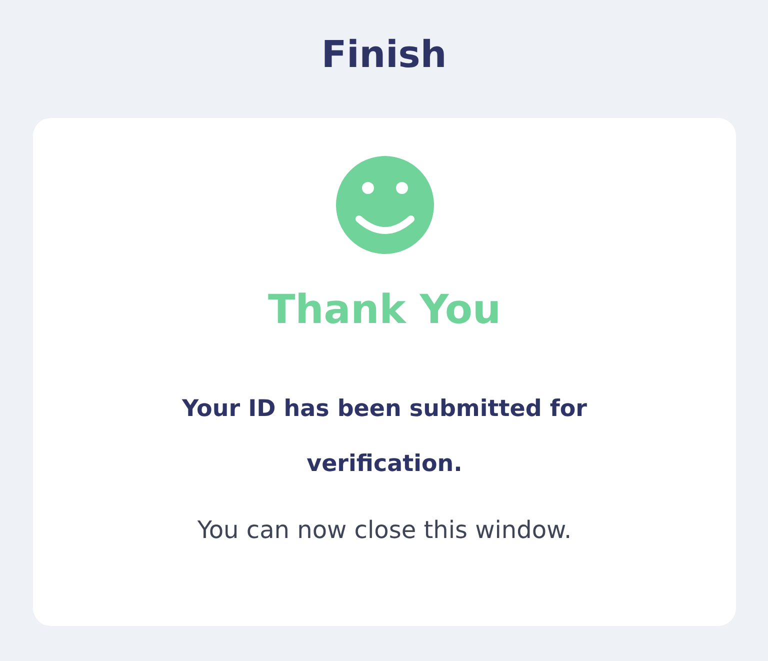  Describe the element at coordinates (385, 205) in the screenshot. I see `smiley-face-icon` at that location.